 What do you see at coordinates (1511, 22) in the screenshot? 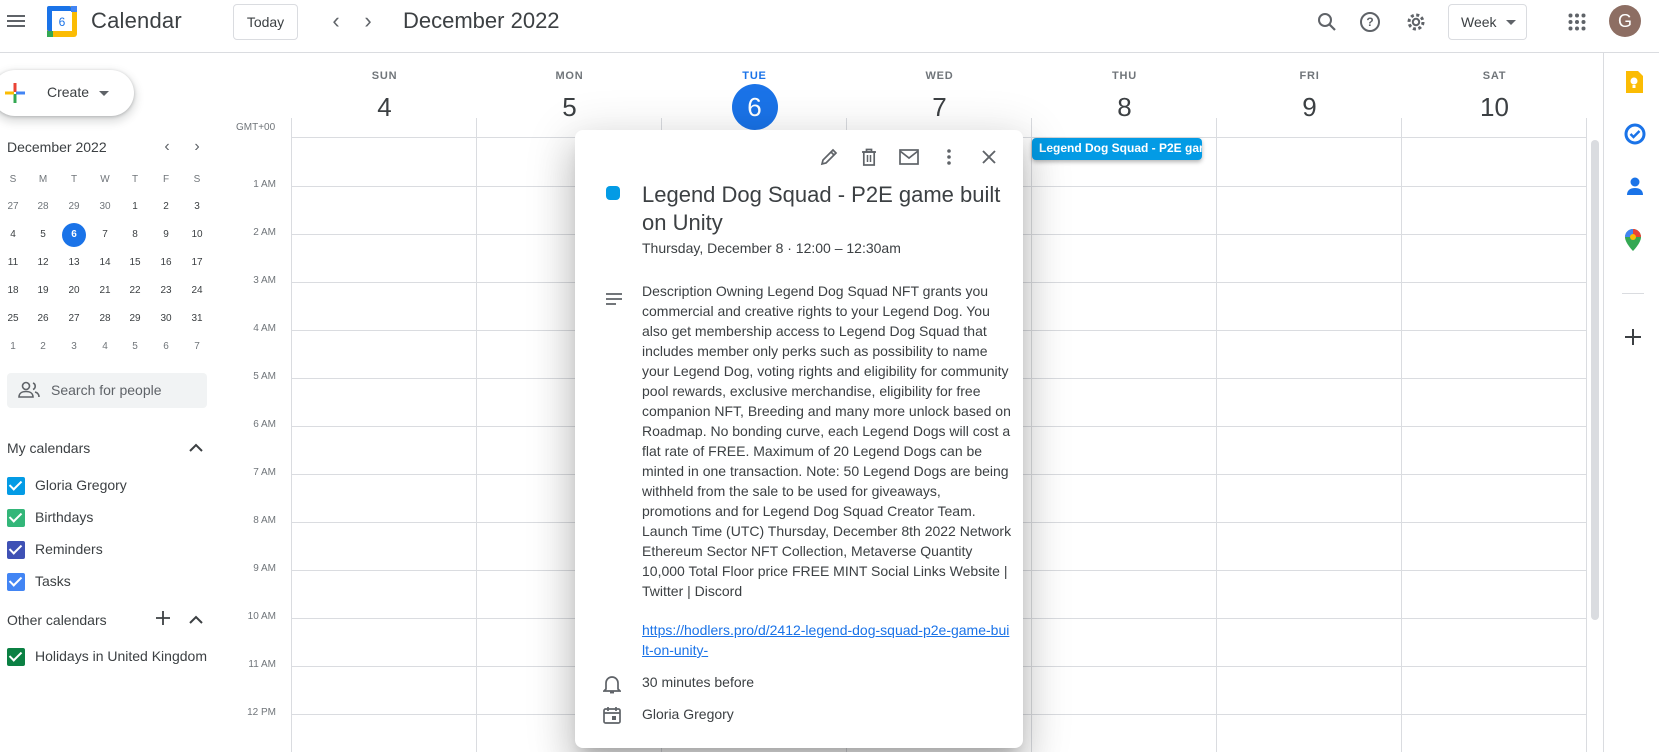
I see `dropdown-caret-icon` at bounding box center [1511, 22].